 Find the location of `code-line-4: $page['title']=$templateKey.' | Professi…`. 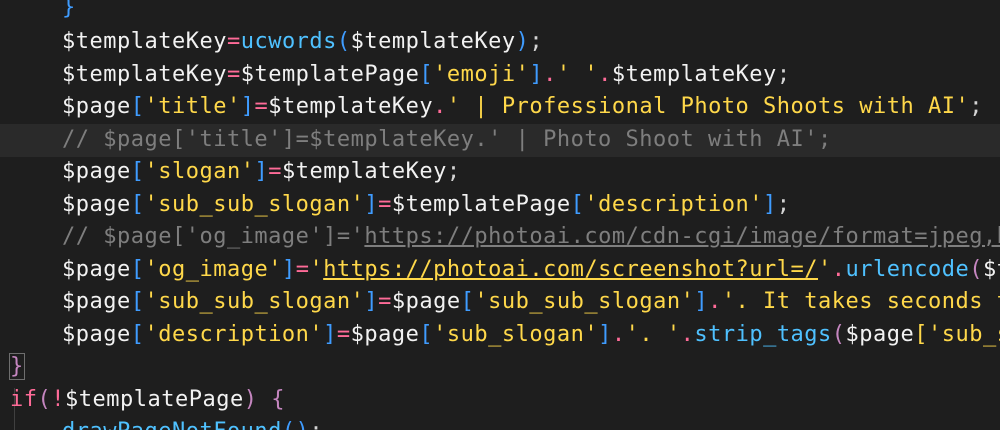

code-line-4: $page['title']=$templateKey.' | Professi… is located at coordinates (500, 107).